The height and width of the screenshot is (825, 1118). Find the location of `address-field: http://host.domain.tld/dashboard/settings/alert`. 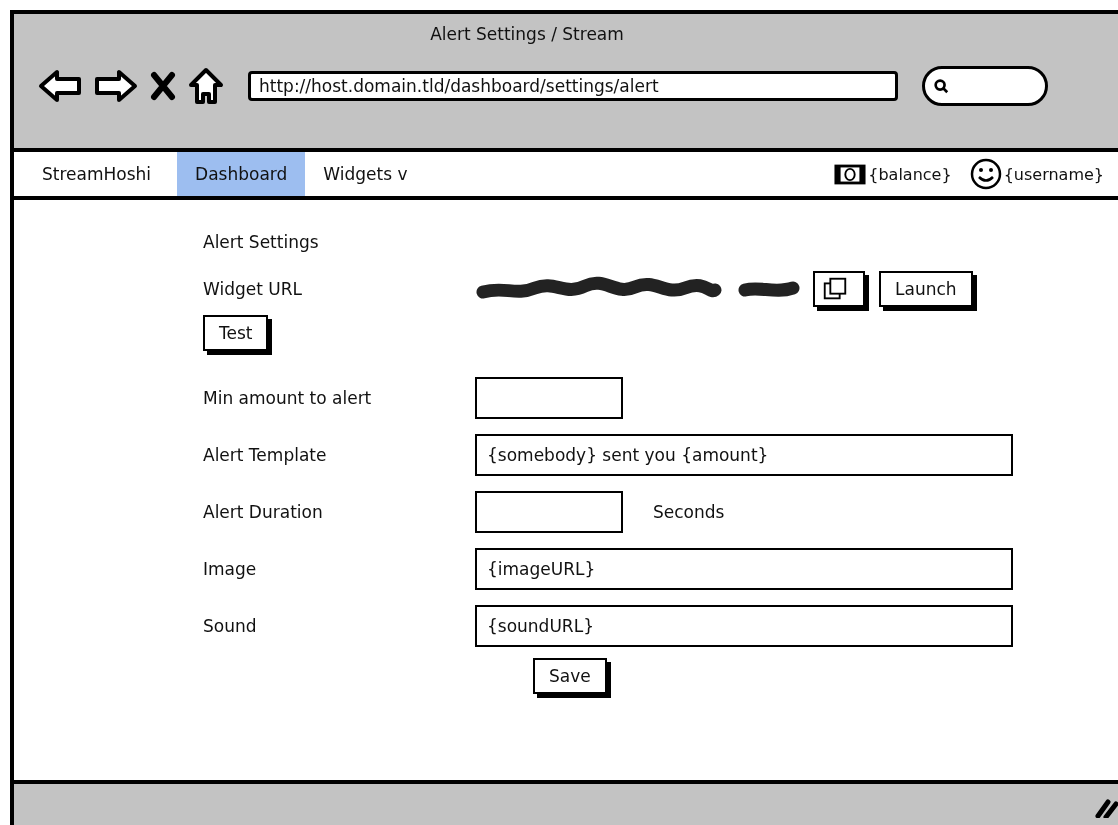

address-field: http://host.domain.tld/dashboard/settings/alert is located at coordinates (573, 86).